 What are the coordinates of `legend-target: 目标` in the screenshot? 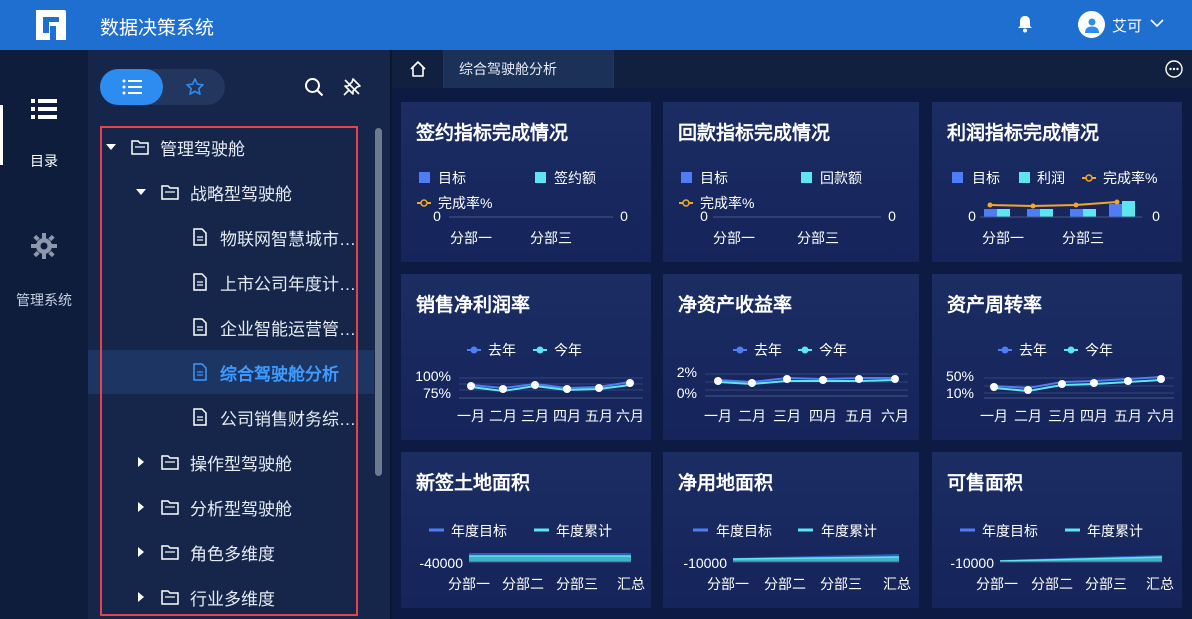 It's located at (986, 178).